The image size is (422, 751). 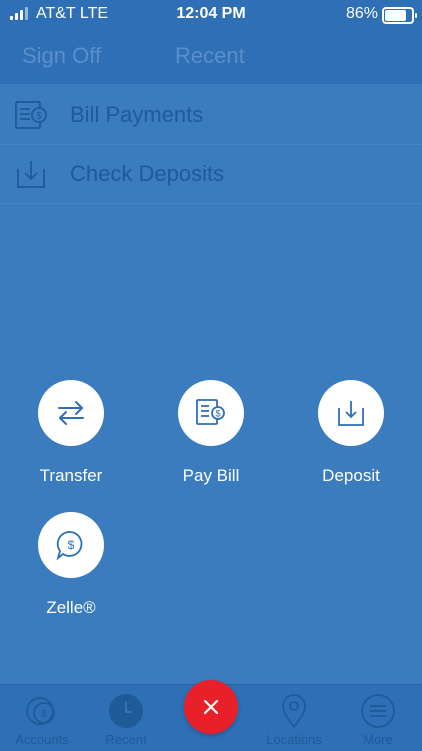 I want to click on battery-icon, so click(x=399, y=15).